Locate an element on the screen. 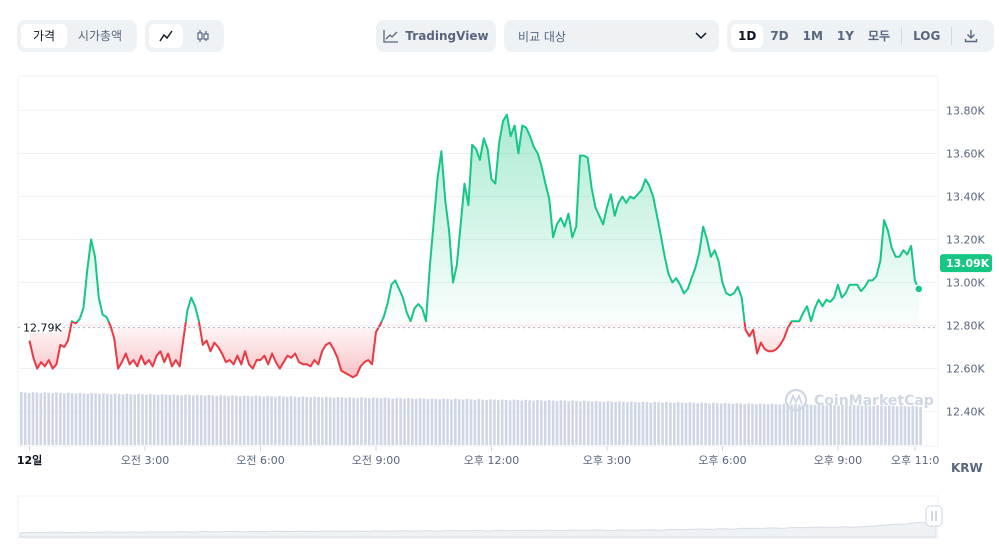  current-price-dot is located at coordinates (919, 289).